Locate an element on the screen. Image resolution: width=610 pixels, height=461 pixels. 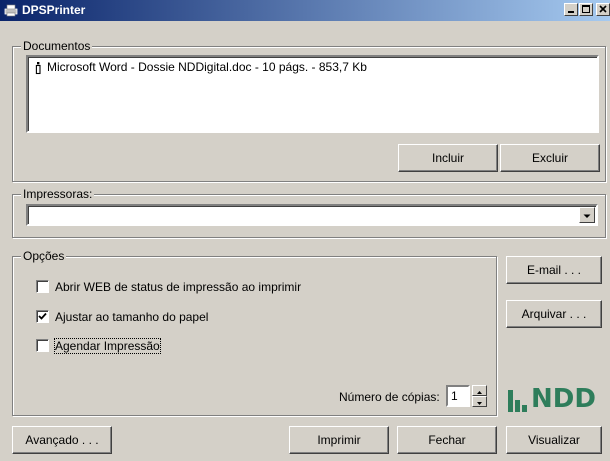
documents-legend: Documentos is located at coordinates (57, 46).